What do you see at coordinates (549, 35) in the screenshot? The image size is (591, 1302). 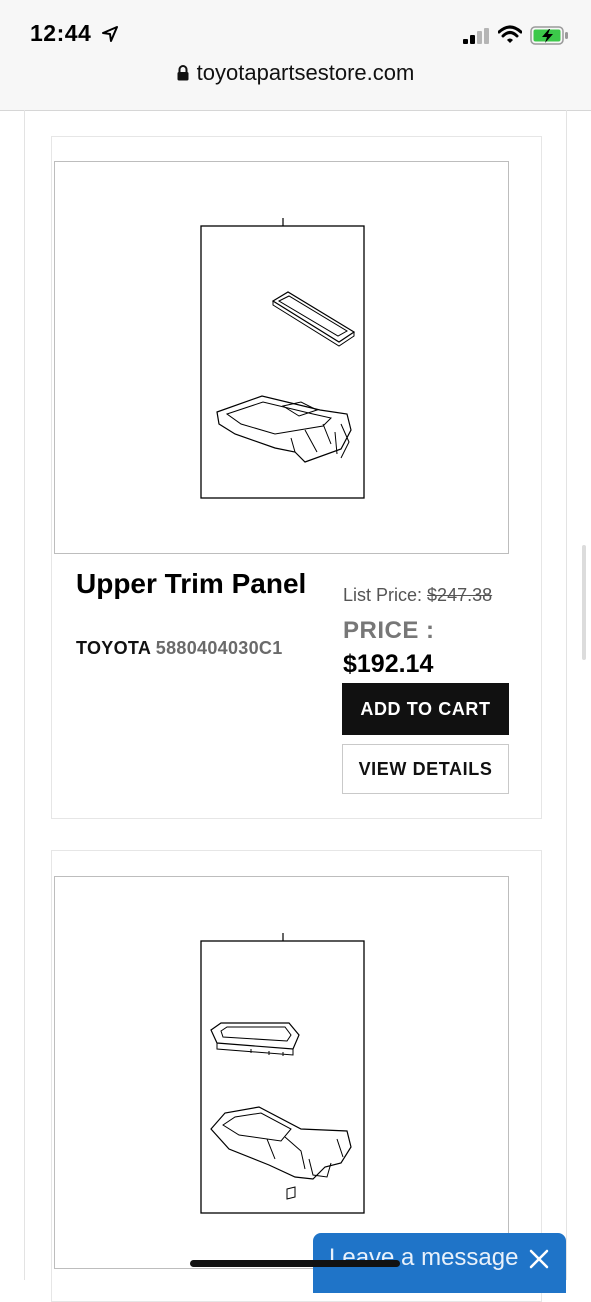 I see `battery-charging-icon` at bounding box center [549, 35].